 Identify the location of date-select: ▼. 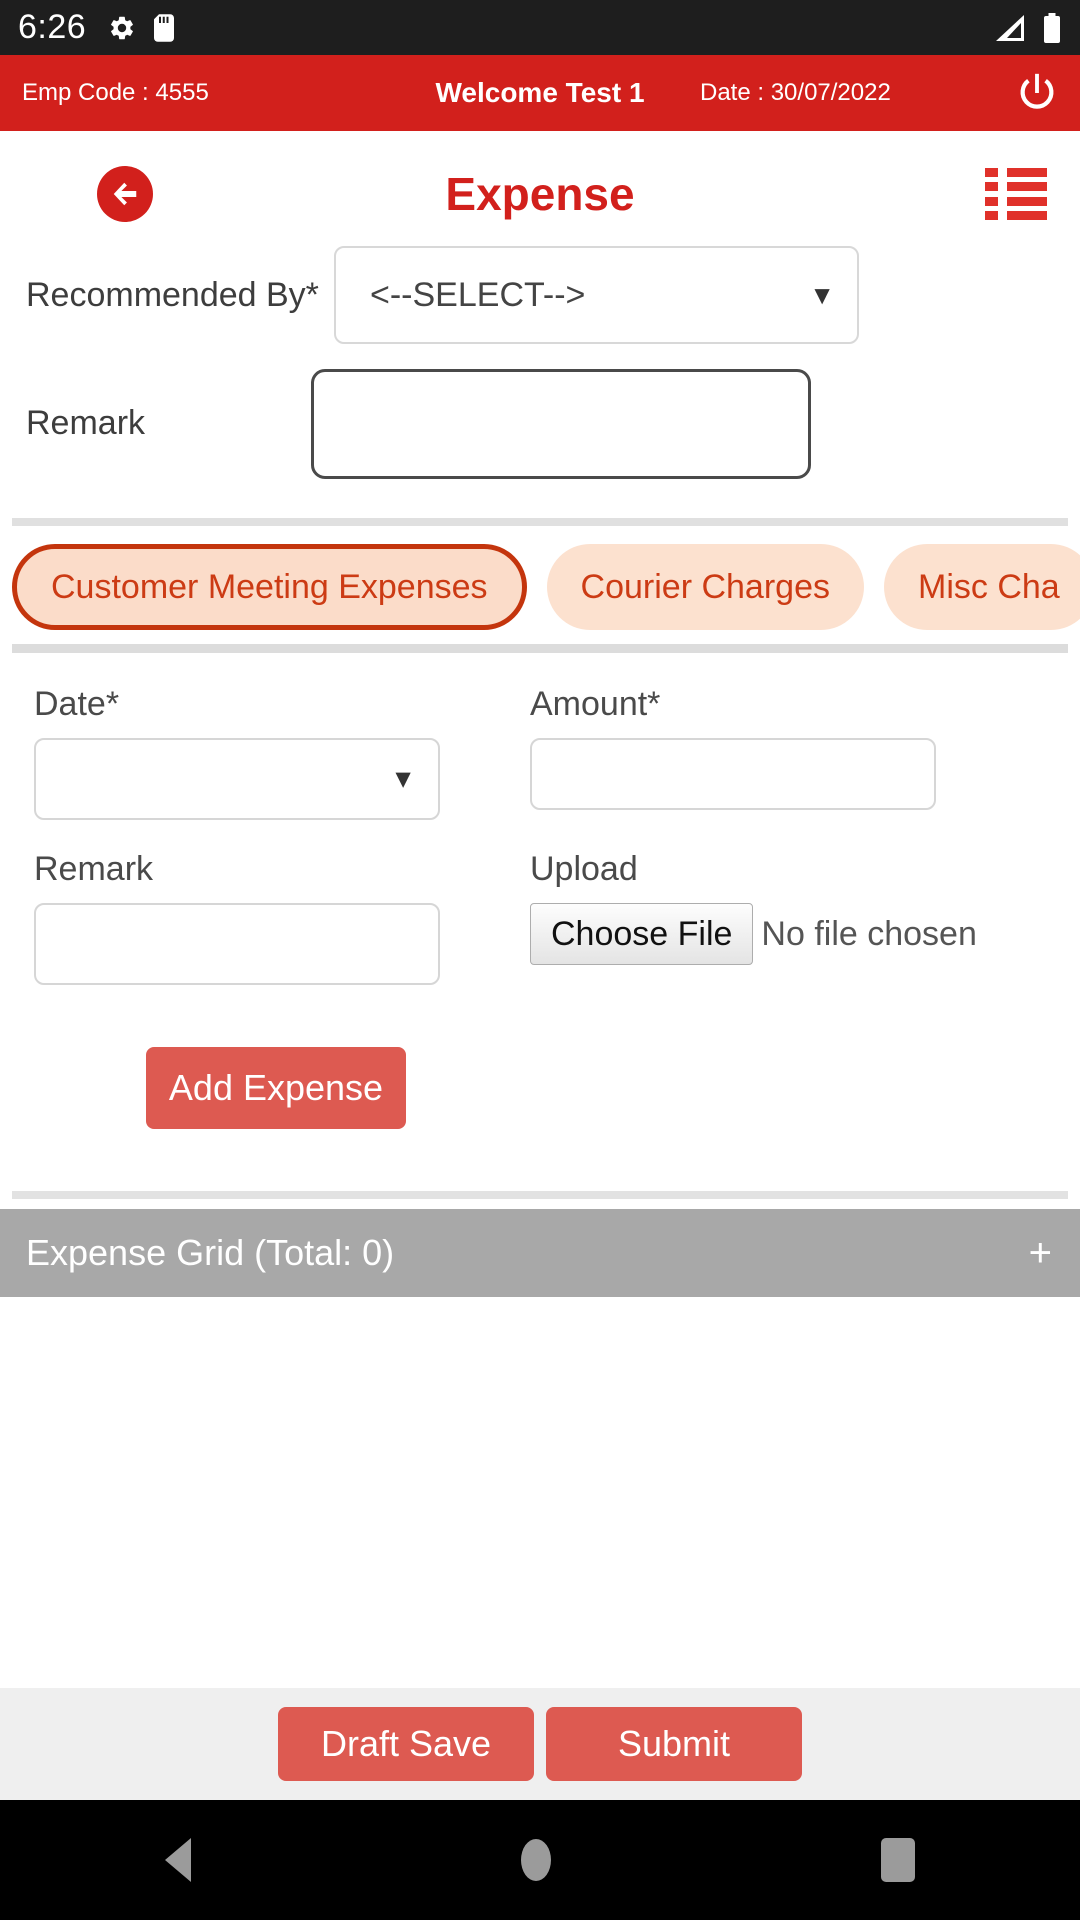
(237, 779).